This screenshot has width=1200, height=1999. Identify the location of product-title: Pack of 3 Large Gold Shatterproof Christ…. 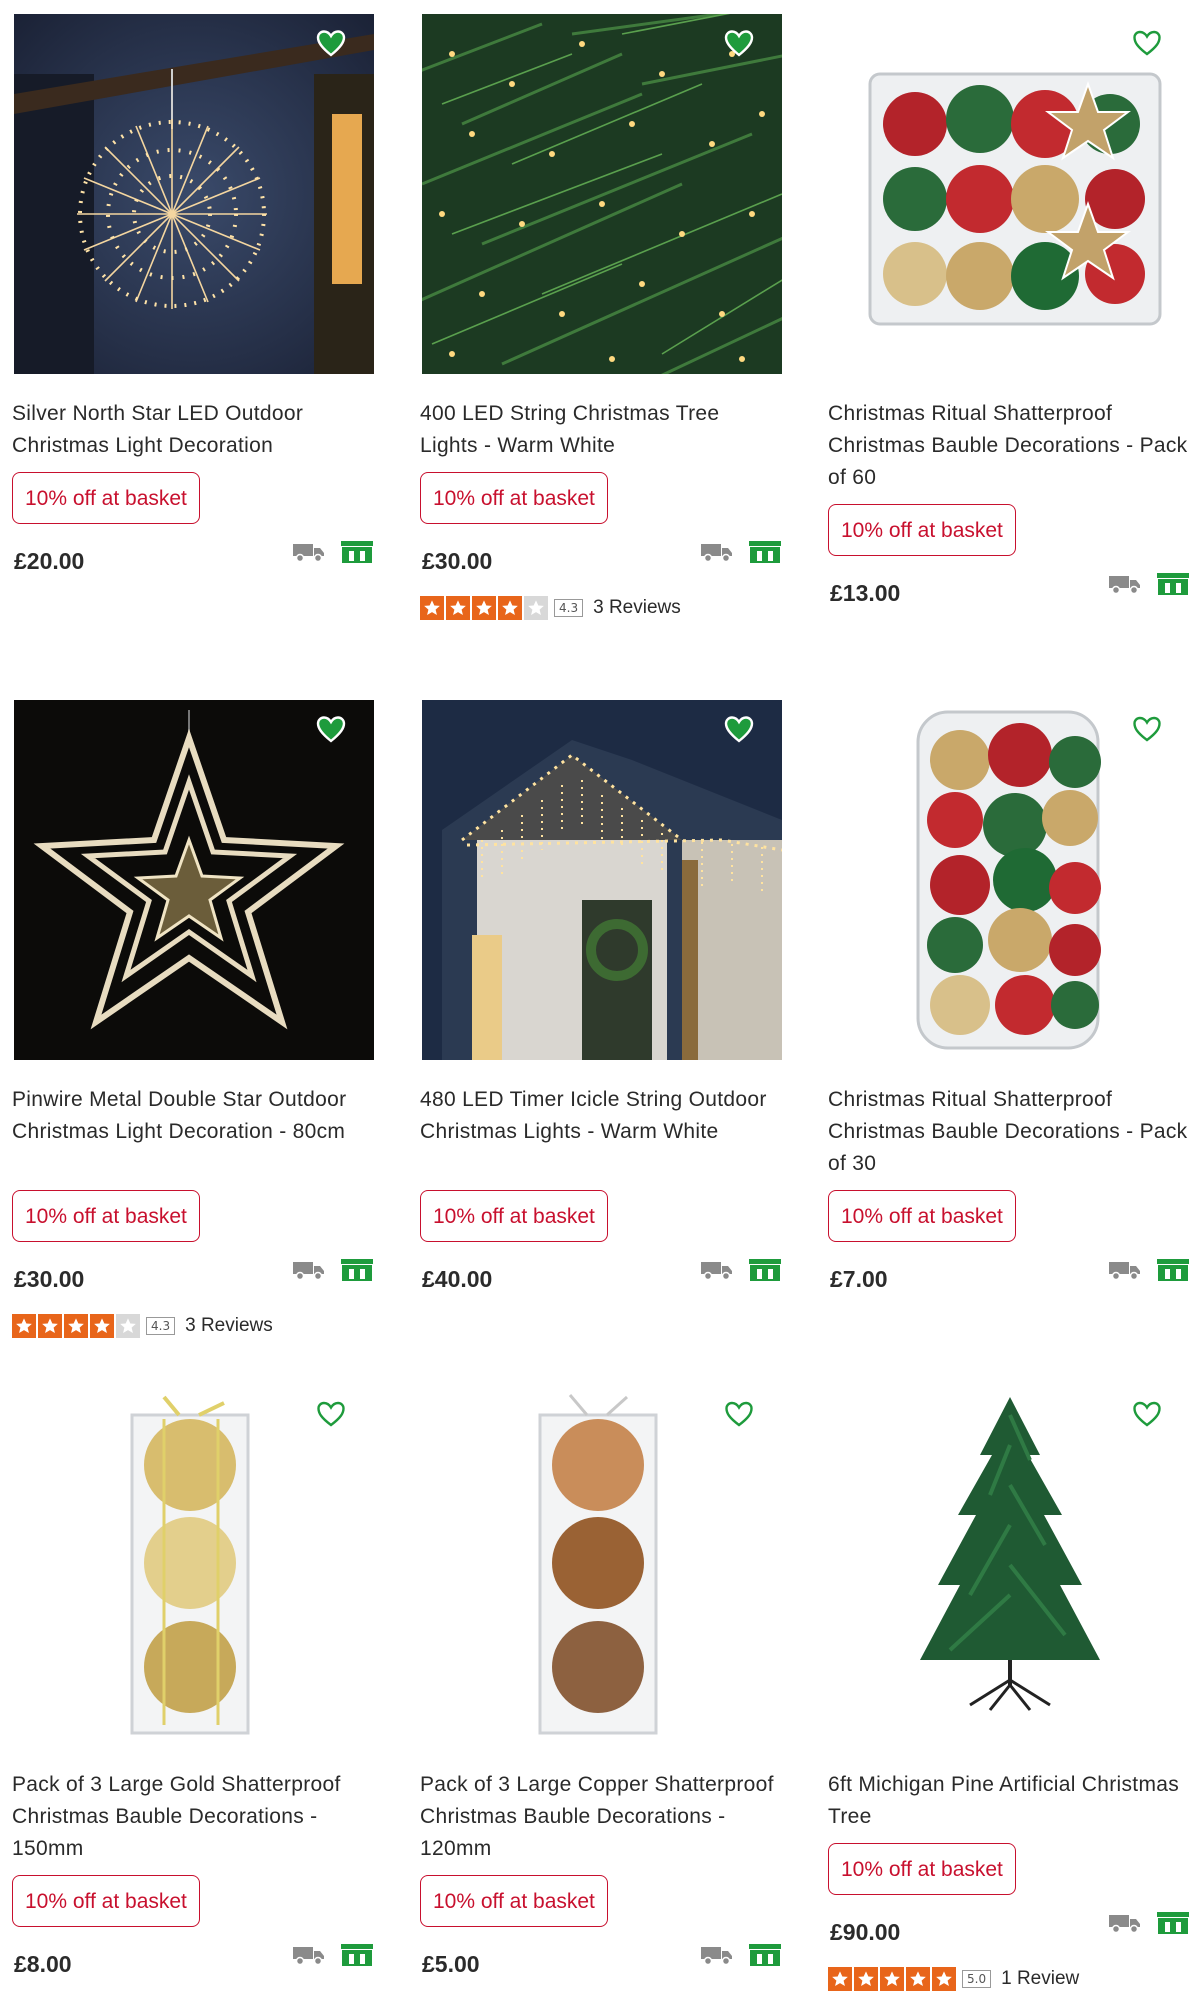
(192, 1817).